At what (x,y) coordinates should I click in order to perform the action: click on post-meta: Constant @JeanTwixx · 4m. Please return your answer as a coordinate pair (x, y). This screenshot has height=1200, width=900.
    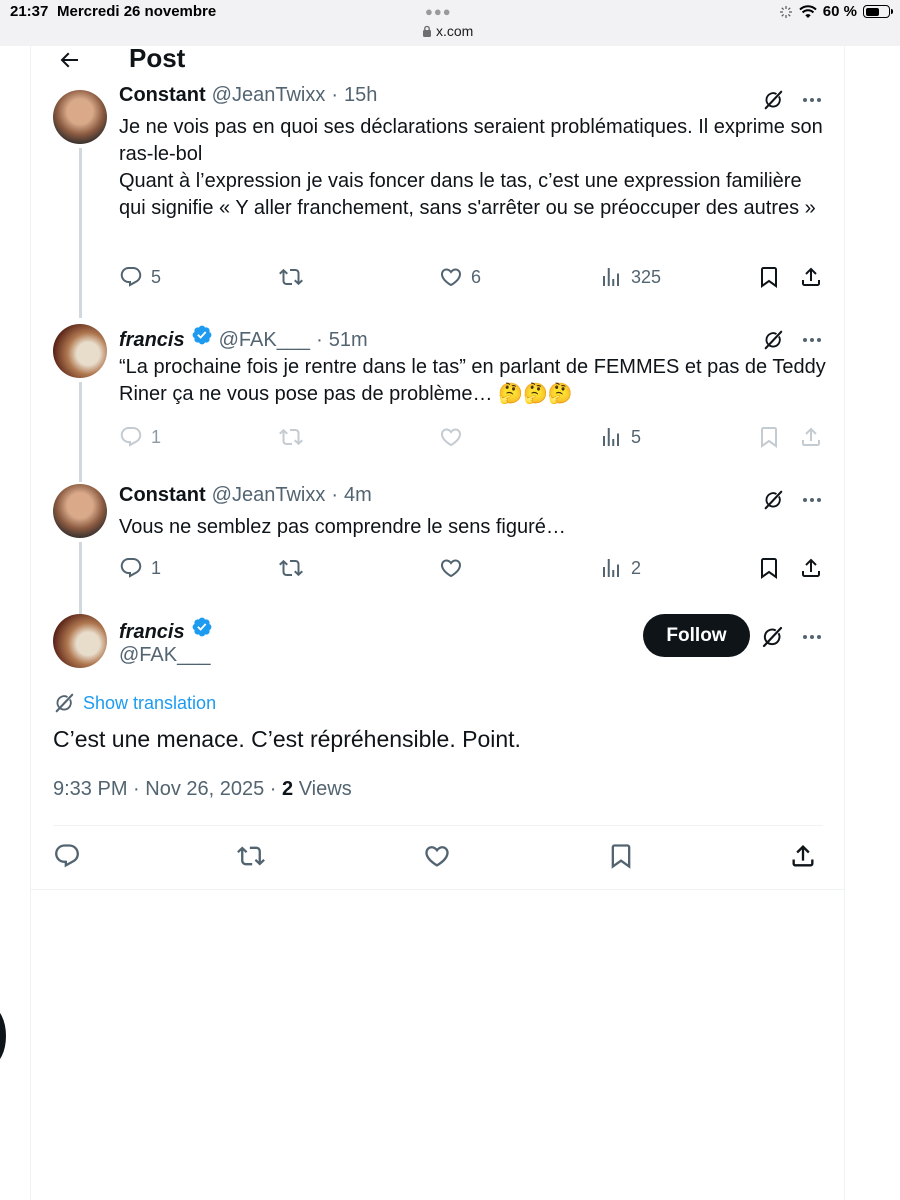
    Looking at the image, I should click on (245, 495).